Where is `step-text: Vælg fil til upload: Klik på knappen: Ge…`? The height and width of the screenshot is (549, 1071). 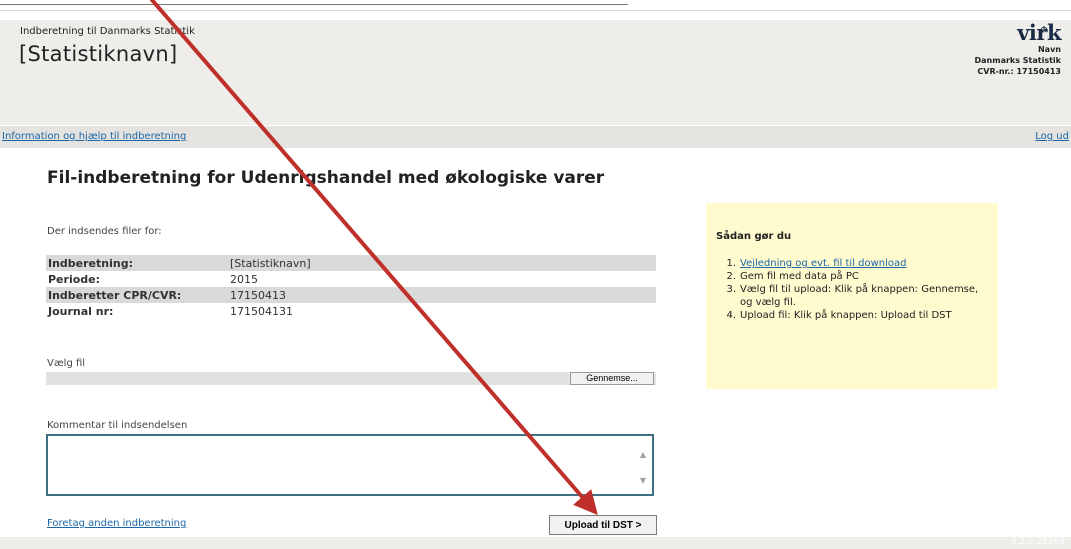
step-text: Vælg fil til upload: Klik på knappen: Ge… is located at coordinates (859, 296).